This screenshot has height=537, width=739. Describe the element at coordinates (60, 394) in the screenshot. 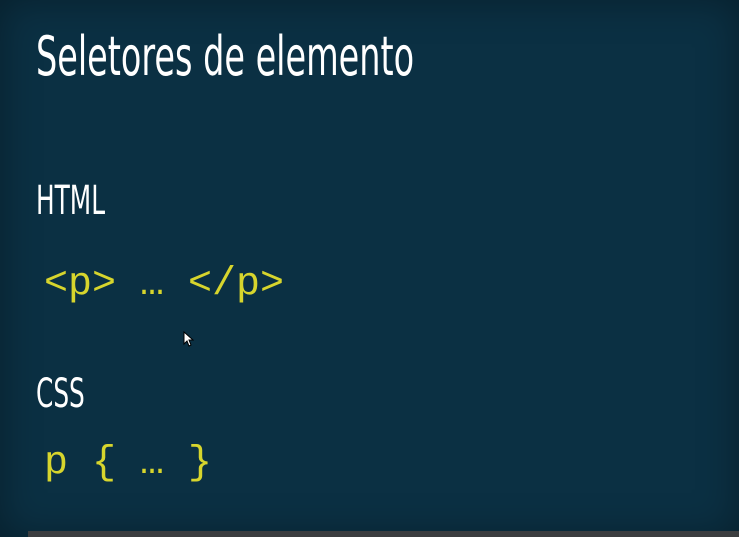

I see `css-section-label: CSS` at that location.